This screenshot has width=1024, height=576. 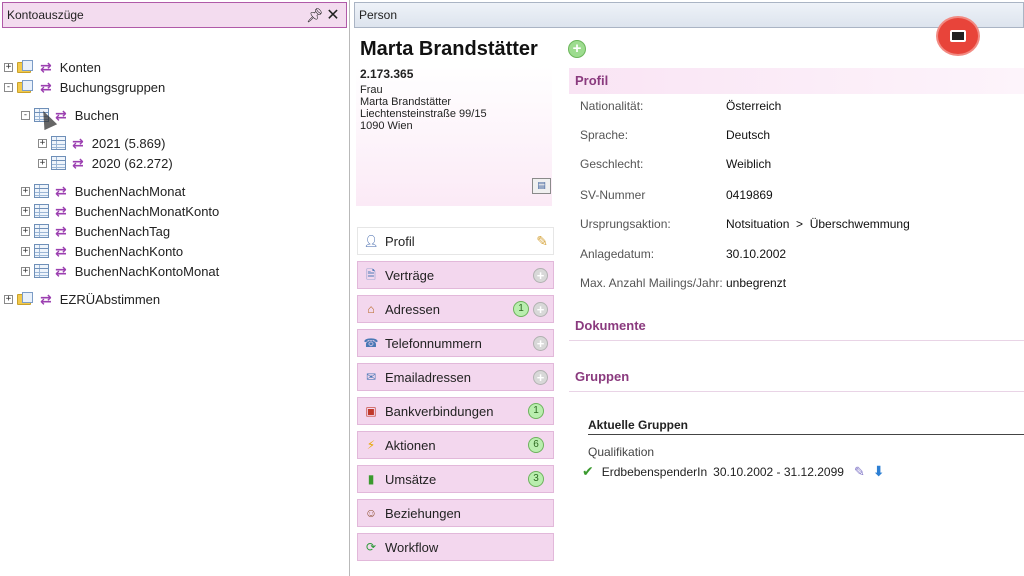 What do you see at coordinates (455, 445) in the screenshot?
I see `nav-aktionen: ⚡︎ Aktionen 6` at bounding box center [455, 445].